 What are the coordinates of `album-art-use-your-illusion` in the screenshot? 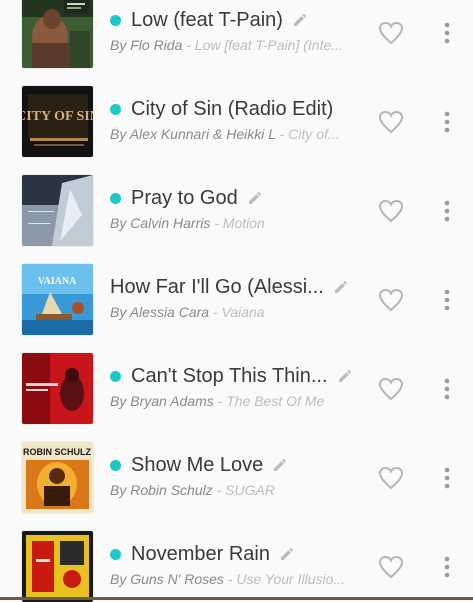 It's located at (57, 566).